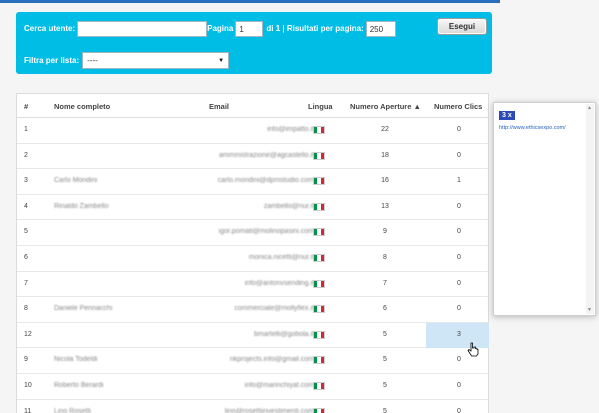  What do you see at coordinates (50, 28) in the screenshot?
I see `search-label: Cerca utente:` at bounding box center [50, 28].